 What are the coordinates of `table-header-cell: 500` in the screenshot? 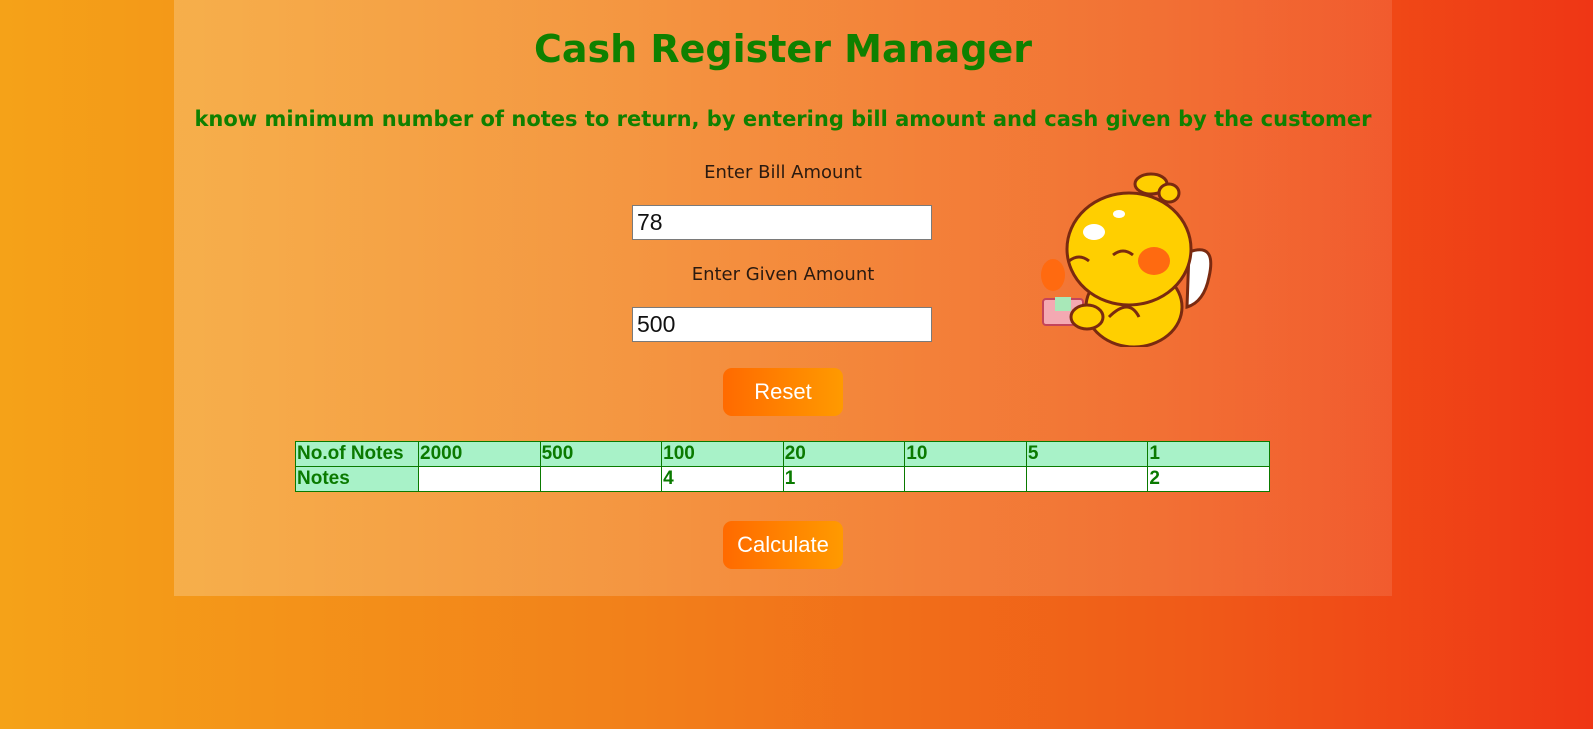 It's located at (601, 454).